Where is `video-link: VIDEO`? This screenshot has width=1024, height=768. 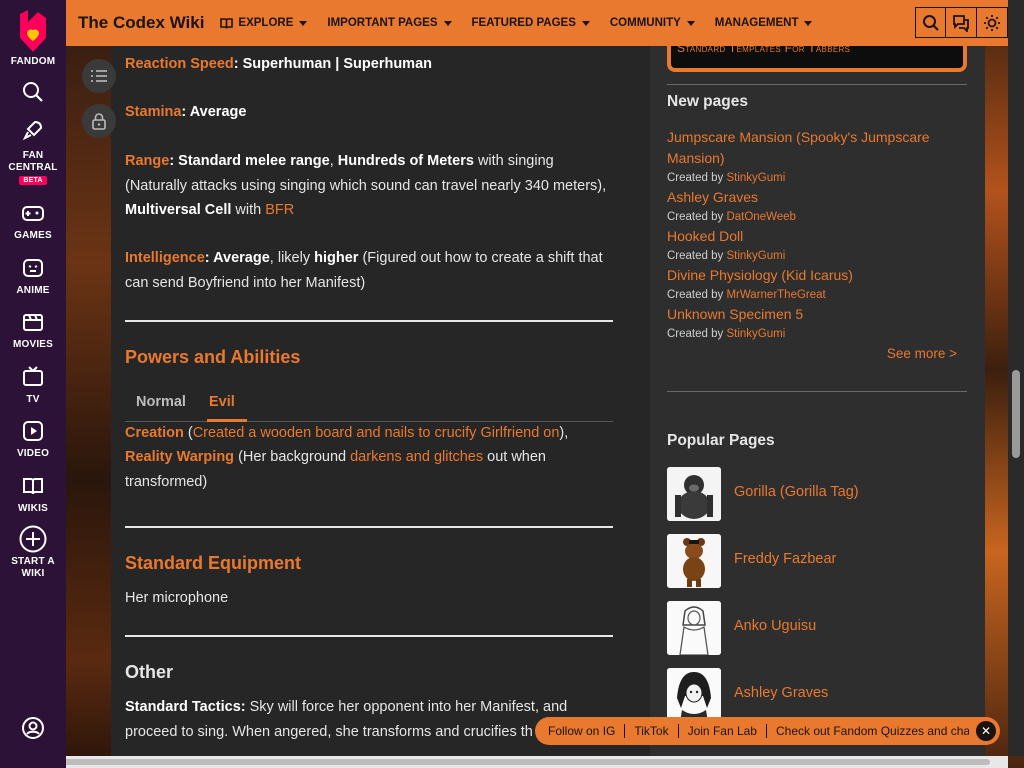
video-link: VIDEO is located at coordinates (33, 438).